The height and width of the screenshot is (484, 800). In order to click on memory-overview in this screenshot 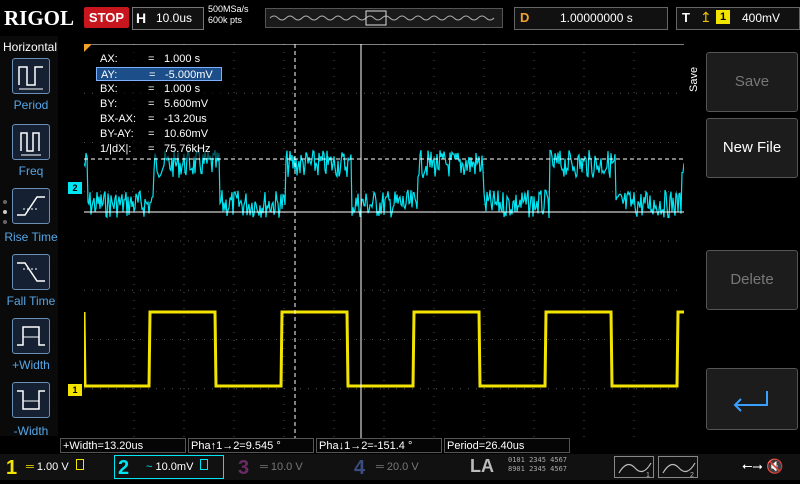, I will do `click(384, 18)`.